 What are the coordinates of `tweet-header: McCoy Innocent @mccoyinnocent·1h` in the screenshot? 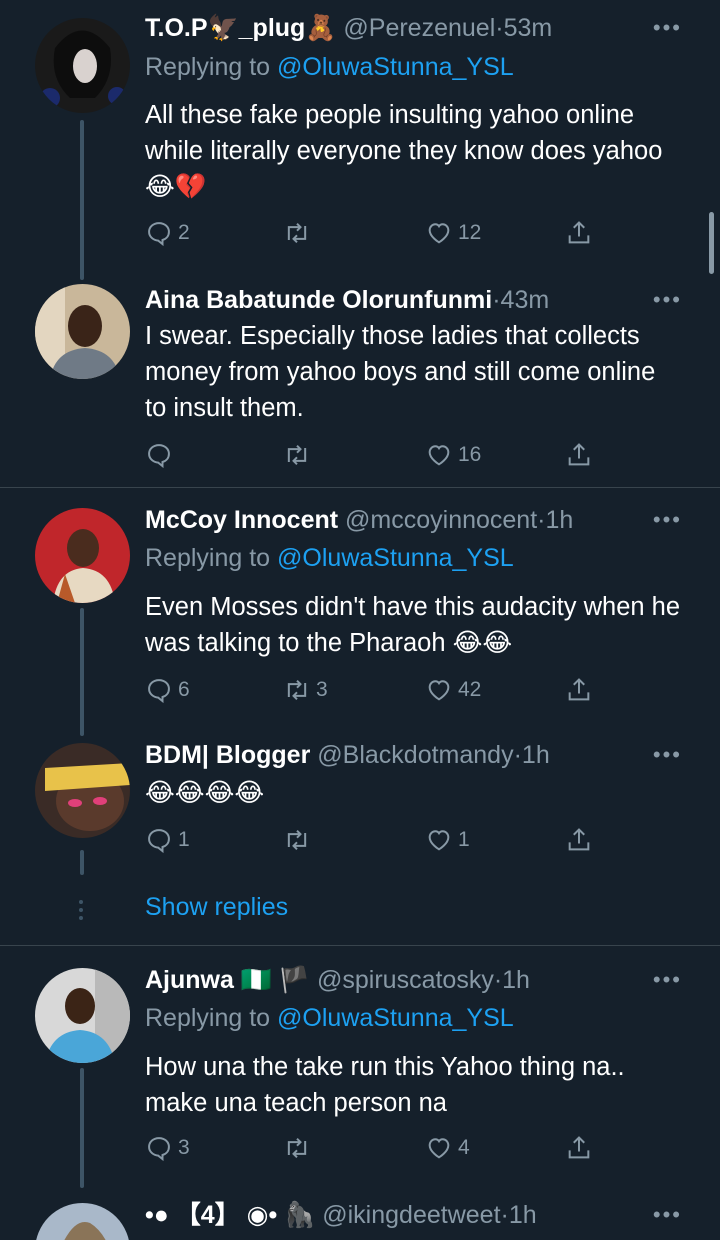 It's located at (397, 520).